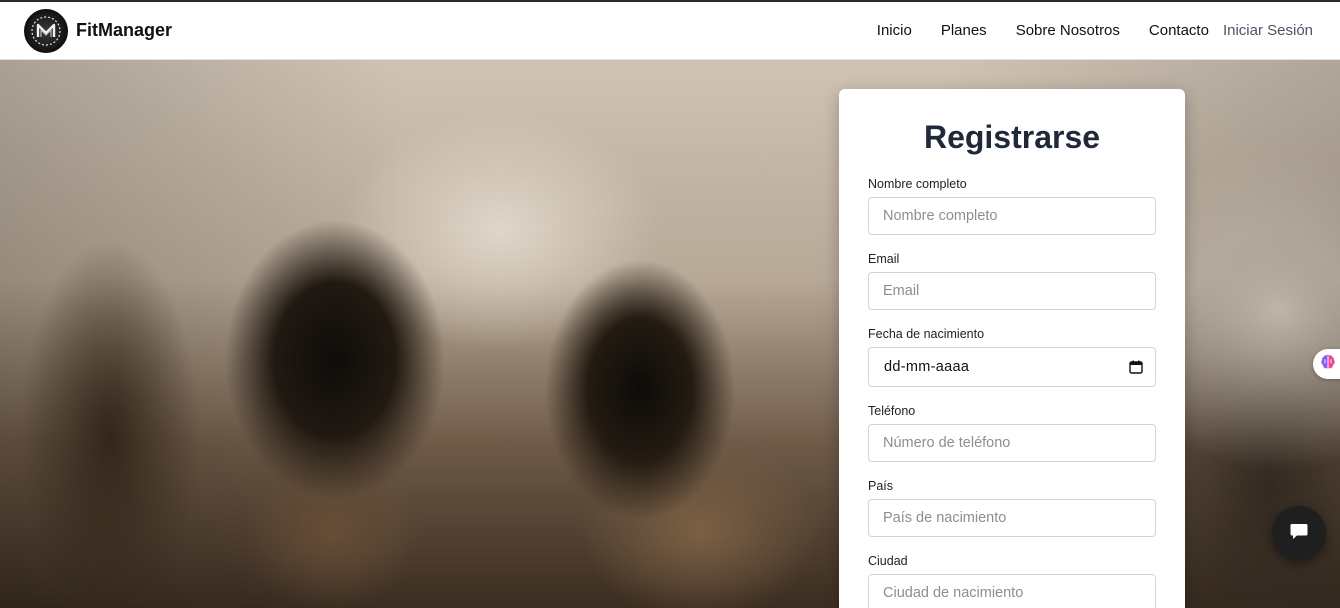 The width and height of the screenshot is (1340, 608). Describe the element at coordinates (1179, 30) in the screenshot. I see `nav-link-contacto: Contacto` at that location.